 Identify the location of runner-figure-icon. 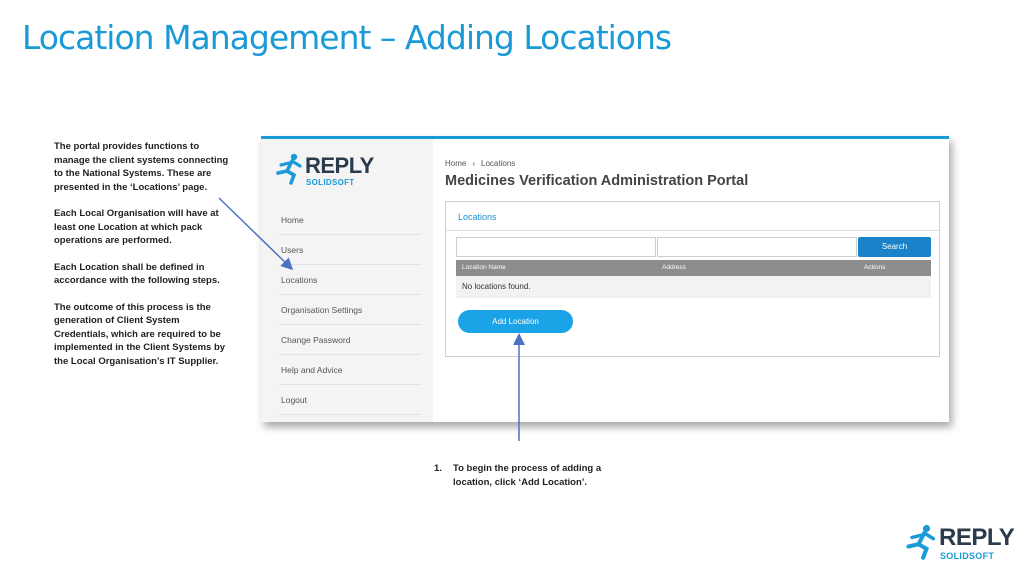
(921, 542).